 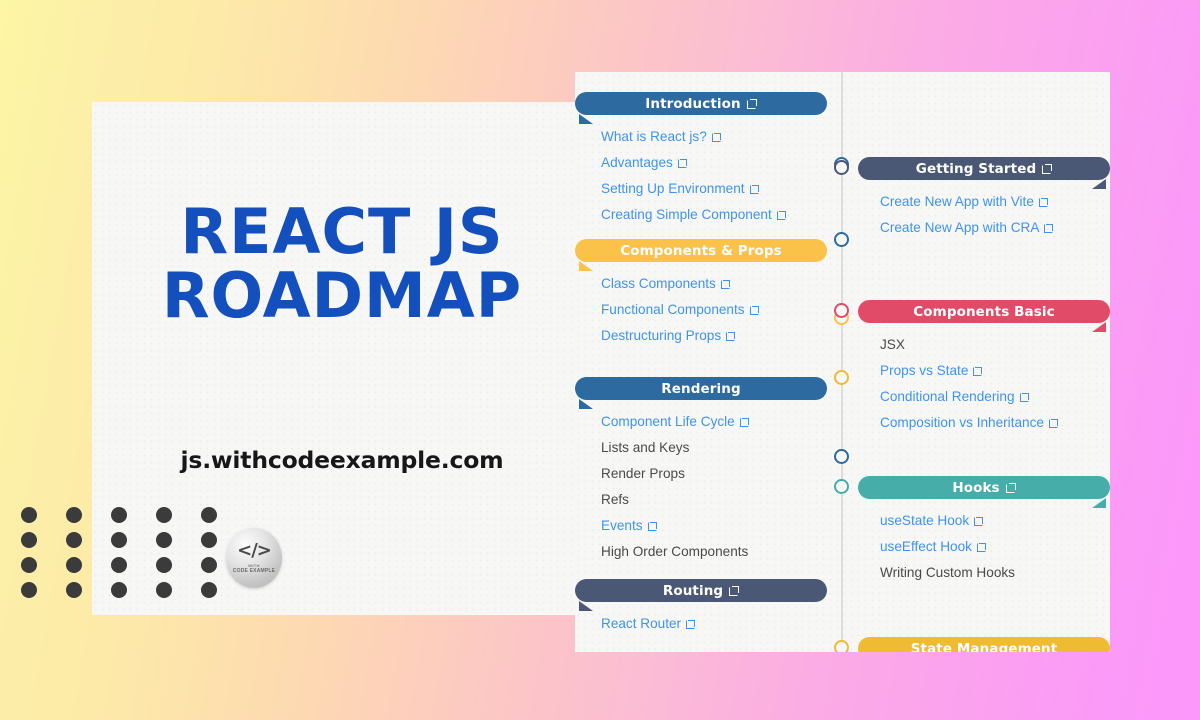 I want to click on item-label: High Order Components, so click(x=675, y=551).